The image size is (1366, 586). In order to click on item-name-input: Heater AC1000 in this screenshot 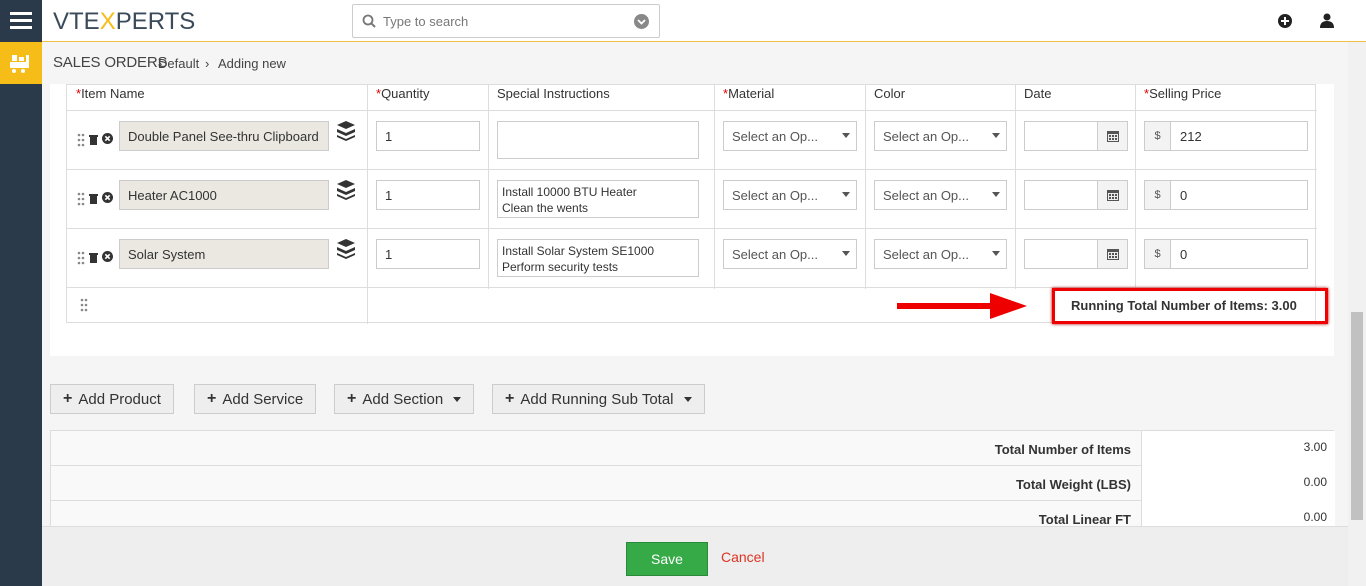, I will do `click(224, 195)`.